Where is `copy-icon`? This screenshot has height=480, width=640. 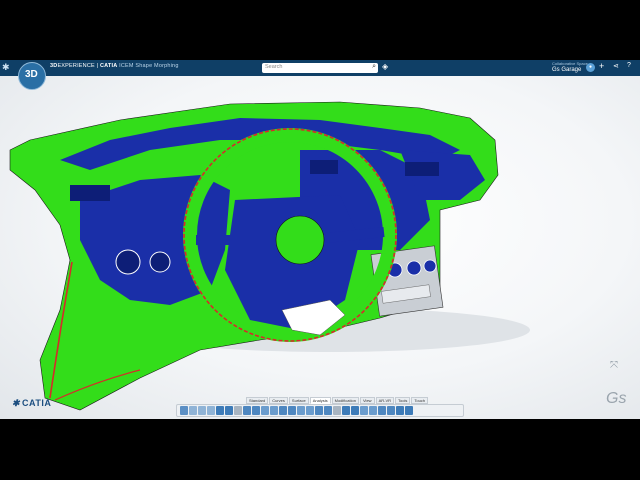
copy-icon is located at coordinates (202, 410).